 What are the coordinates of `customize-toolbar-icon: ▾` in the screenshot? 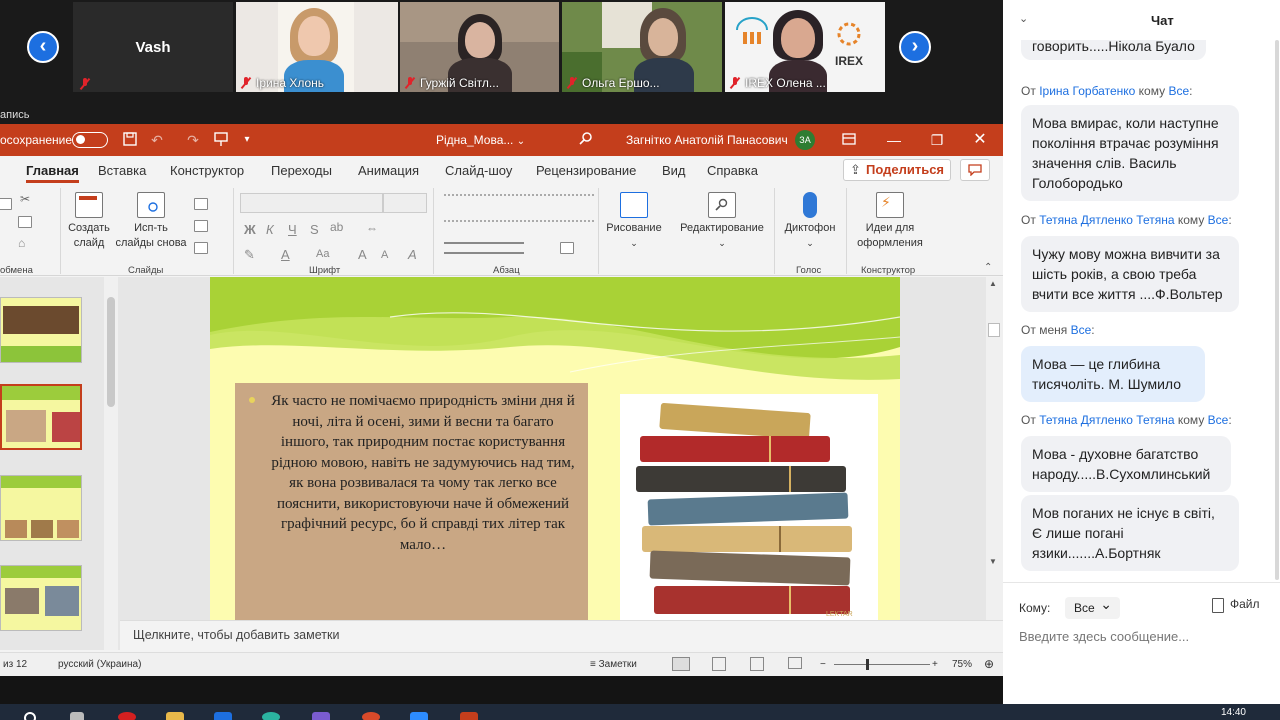 It's located at (247, 140).